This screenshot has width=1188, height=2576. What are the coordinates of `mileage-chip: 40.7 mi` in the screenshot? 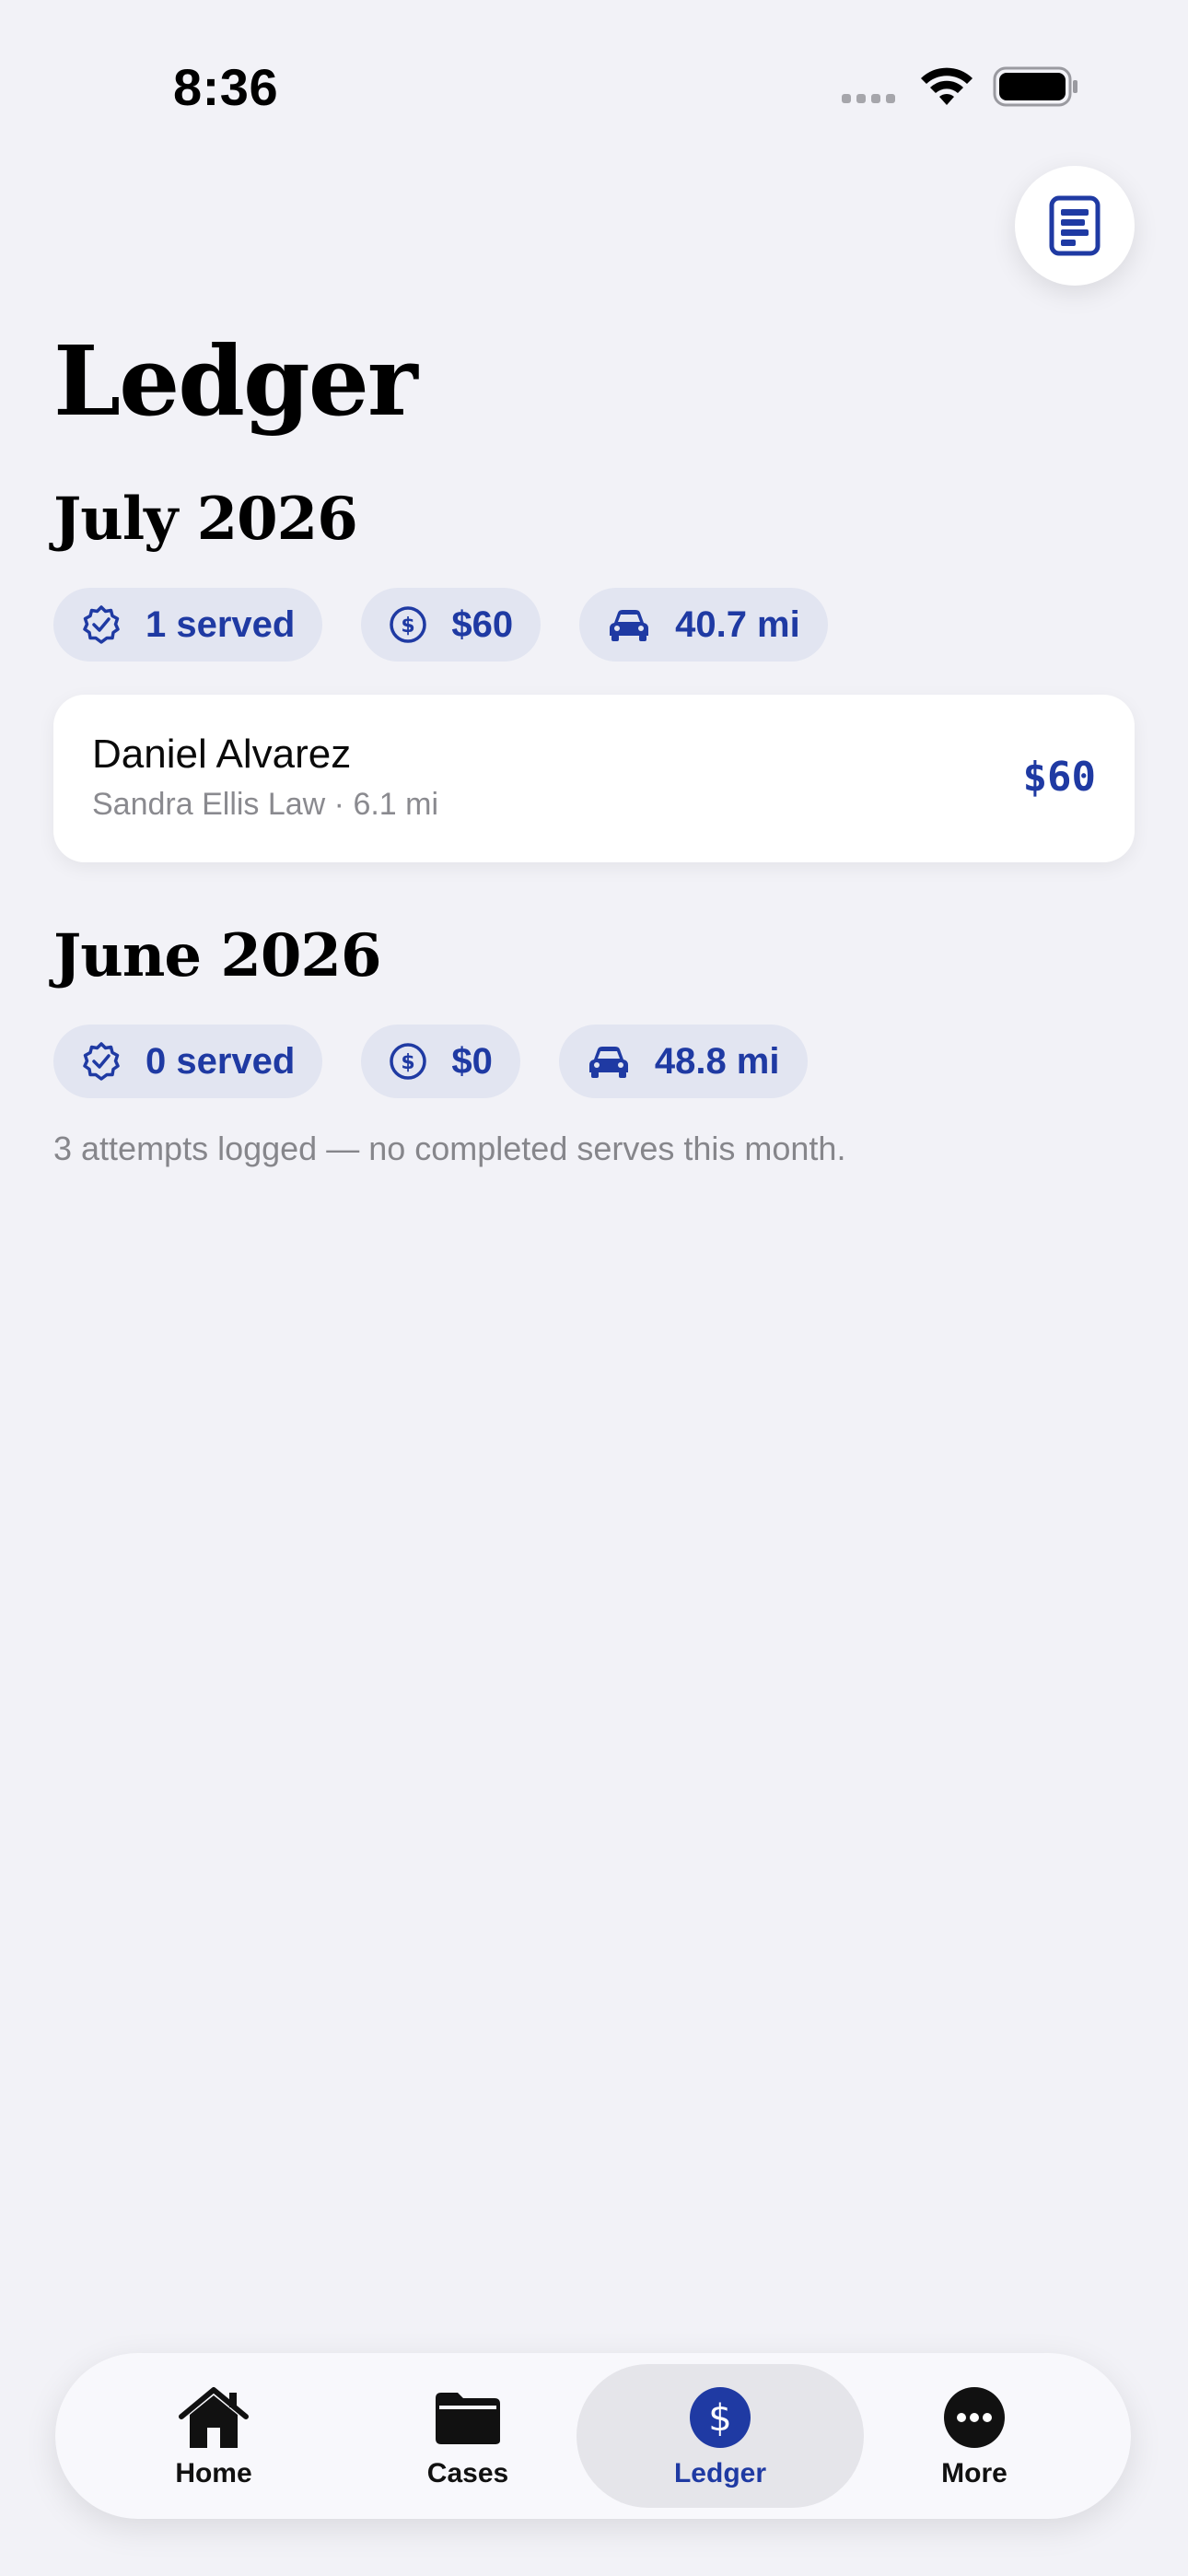 It's located at (703, 625).